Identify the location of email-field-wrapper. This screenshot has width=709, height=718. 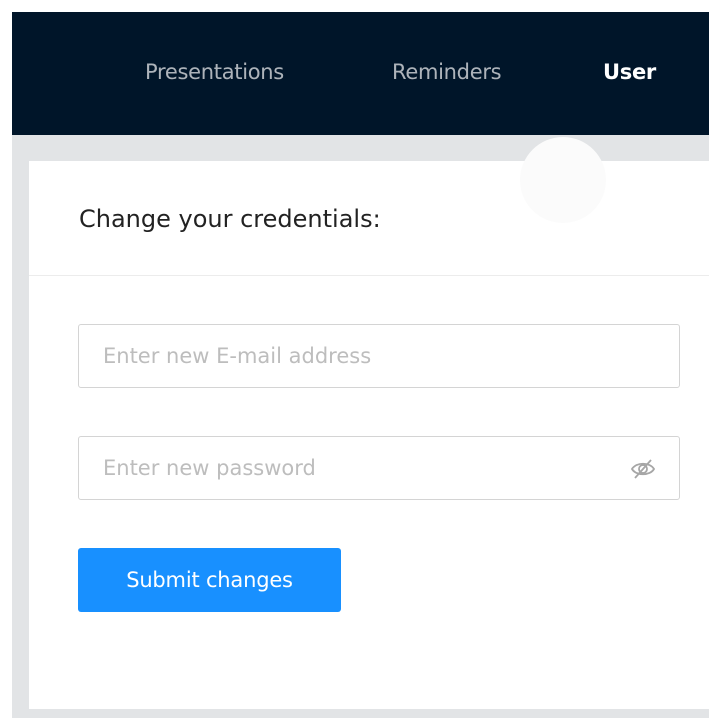
(379, 356).